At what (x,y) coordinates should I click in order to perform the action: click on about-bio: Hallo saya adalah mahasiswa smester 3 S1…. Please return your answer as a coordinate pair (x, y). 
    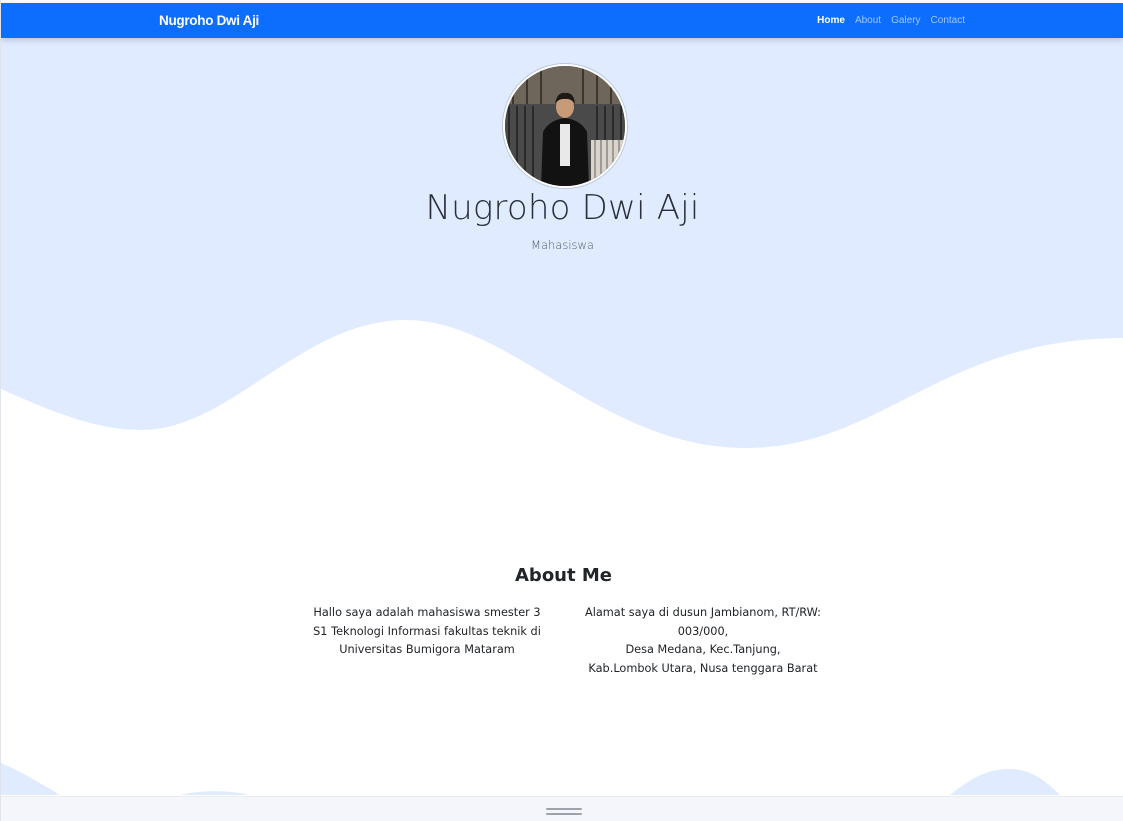
    Looking at the image, I should click on (427, 632).